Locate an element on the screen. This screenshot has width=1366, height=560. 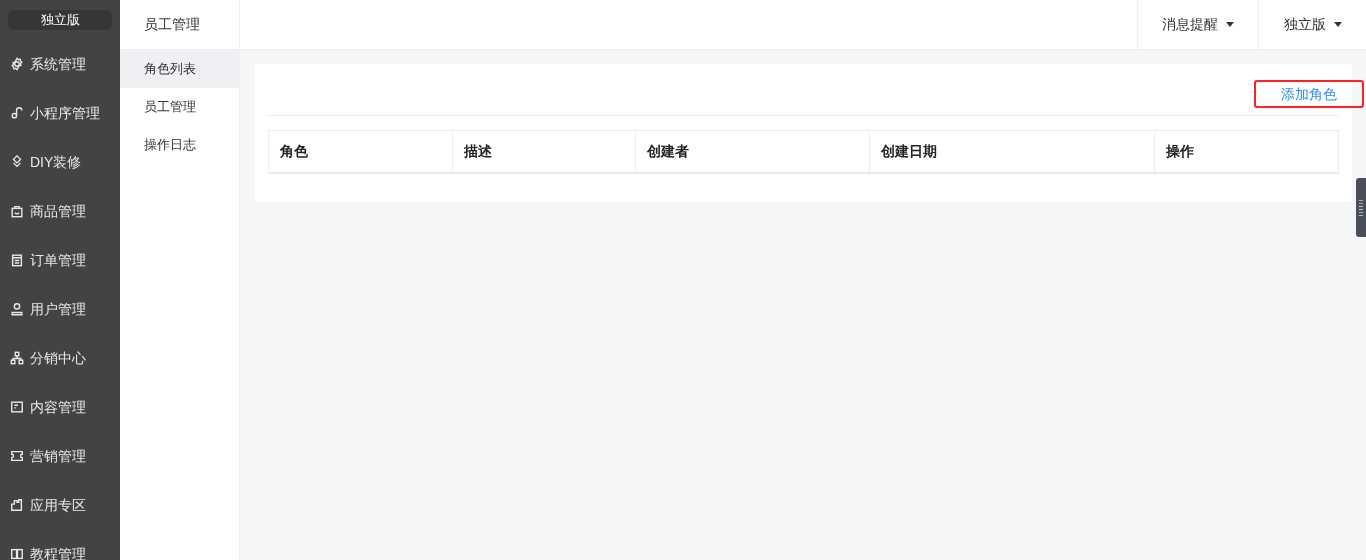
column-header: 创建日期 is located at coordinates (909, 151).